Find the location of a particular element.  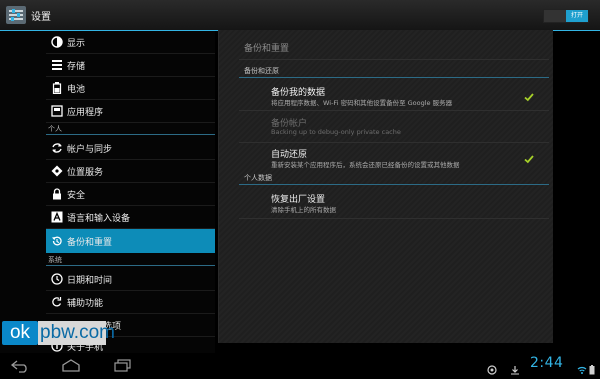

watermark-domain: pbw.com is located at coordinates (76, 333).